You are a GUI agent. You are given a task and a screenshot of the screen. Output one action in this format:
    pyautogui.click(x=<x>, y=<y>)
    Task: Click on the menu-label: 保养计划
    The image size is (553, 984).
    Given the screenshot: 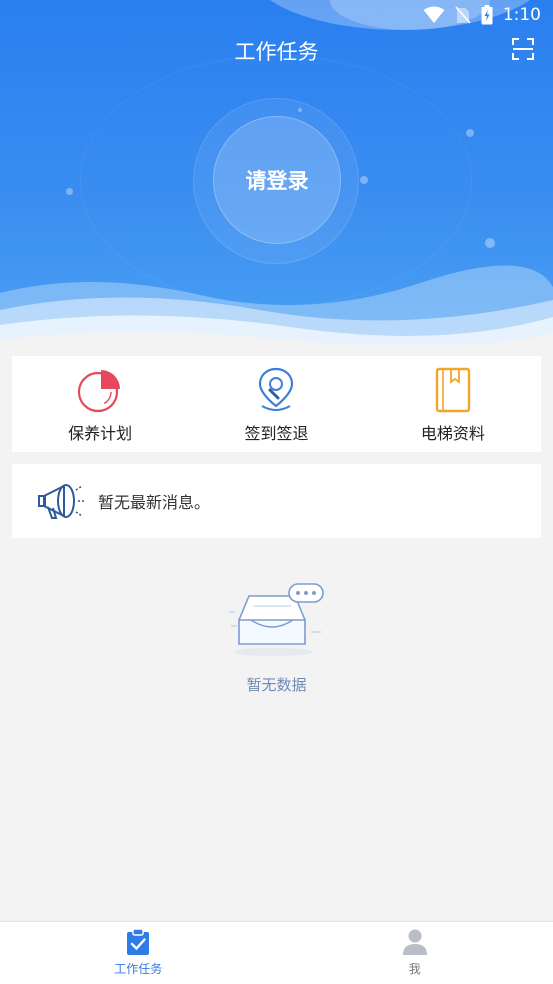 What is the action you would take?
    pyautogui.click(x=100, y=432)
    